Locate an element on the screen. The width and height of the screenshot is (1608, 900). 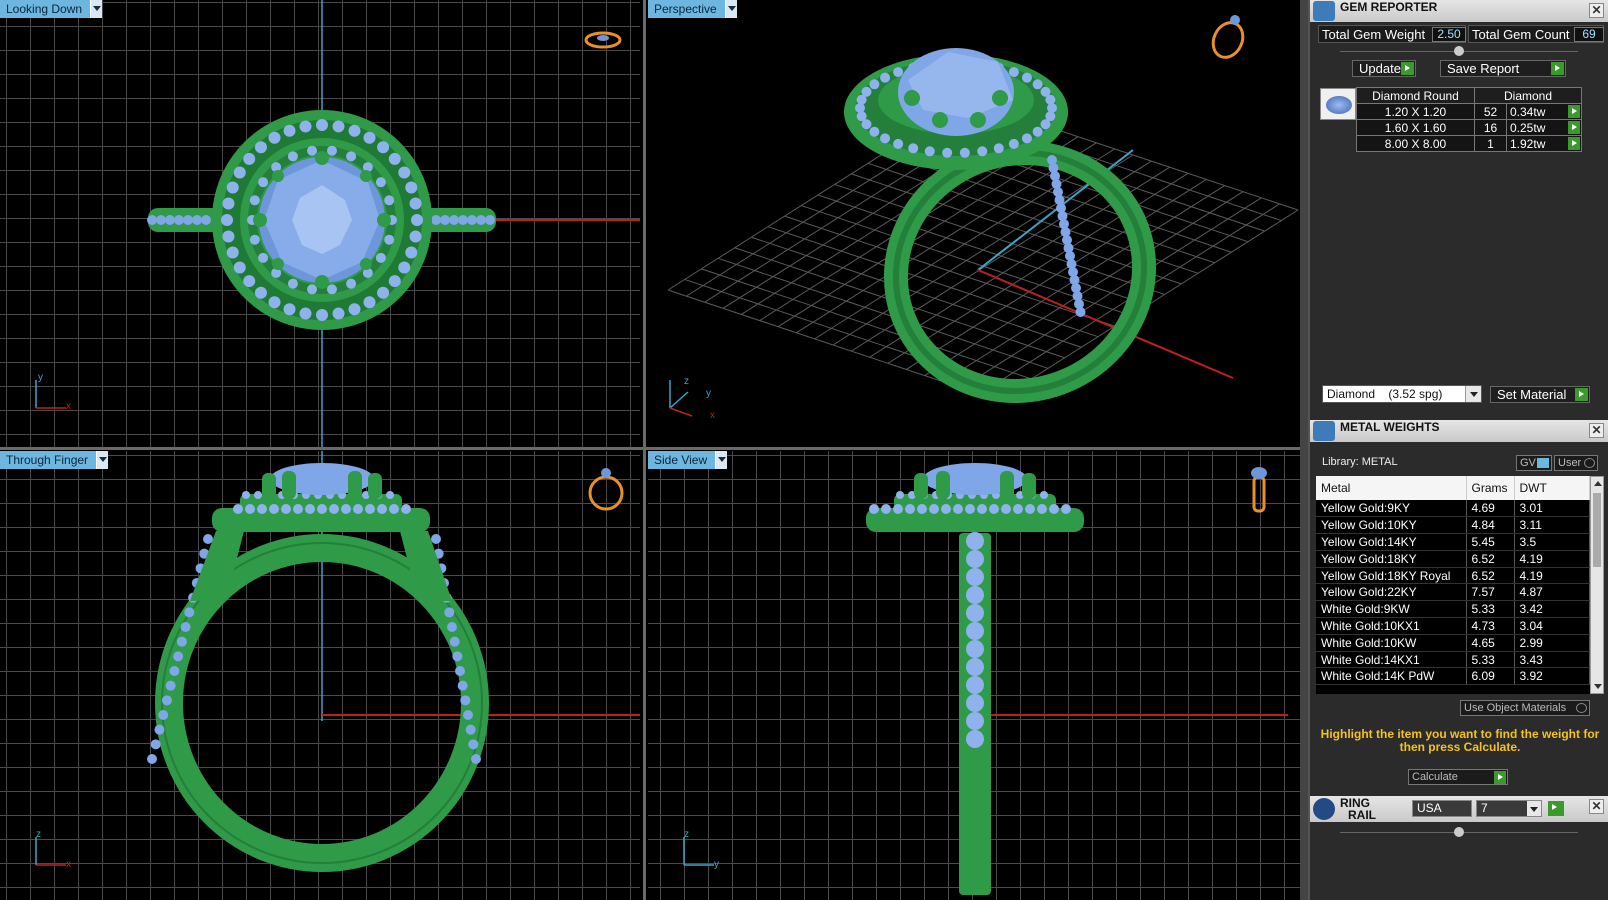
metal-row: White Gold:14K PdW 6.09 3.92 is located at coordinates (1453, 676).